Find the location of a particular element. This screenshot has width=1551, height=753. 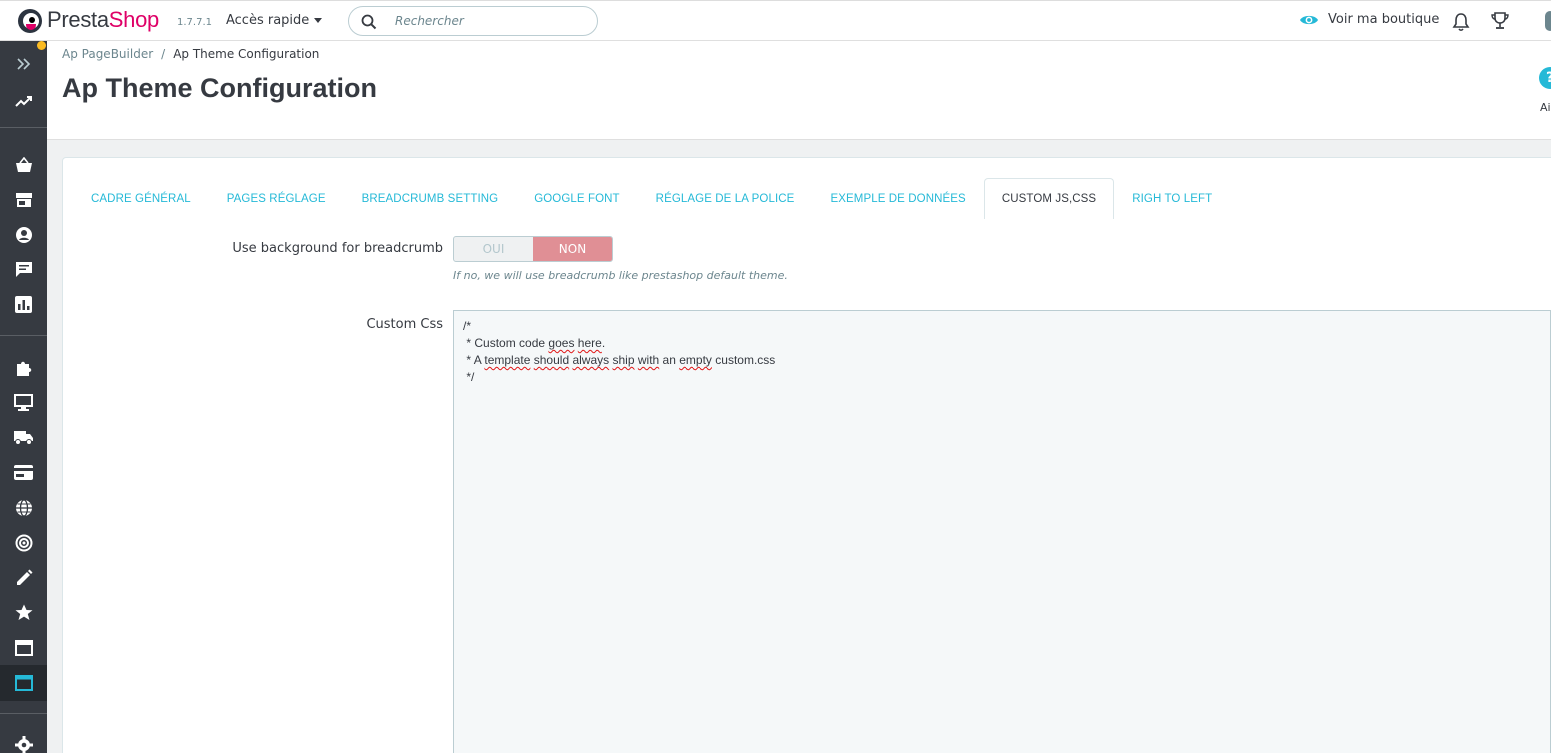

spellcheck-word: goes is located at coordinates (561, 343).